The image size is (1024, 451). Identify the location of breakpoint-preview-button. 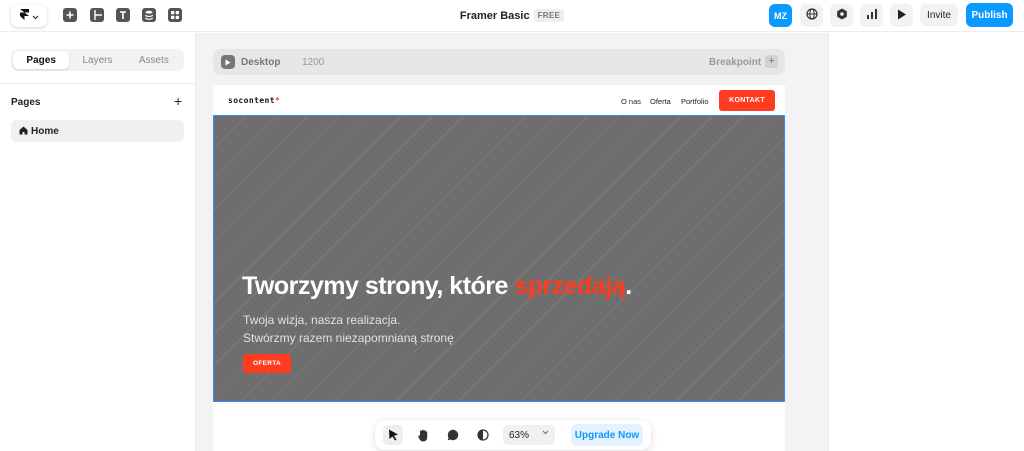
(228, 62).